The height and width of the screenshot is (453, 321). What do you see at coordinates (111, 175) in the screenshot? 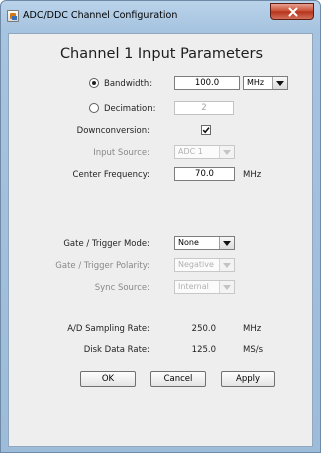
I see `center-frequency-label: Center Frequency:` at bounding box center [111, 175].